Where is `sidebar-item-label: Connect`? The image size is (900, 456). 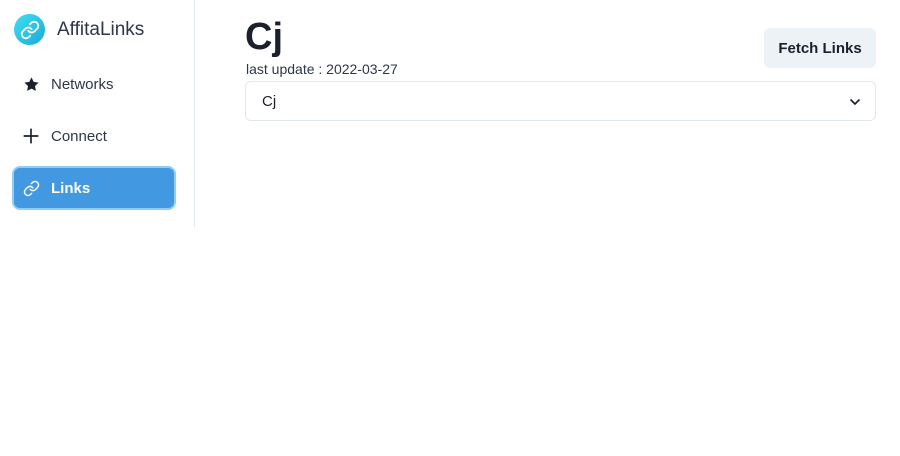
sidebar-item-label: Connect is located at coordinates (79, 136).